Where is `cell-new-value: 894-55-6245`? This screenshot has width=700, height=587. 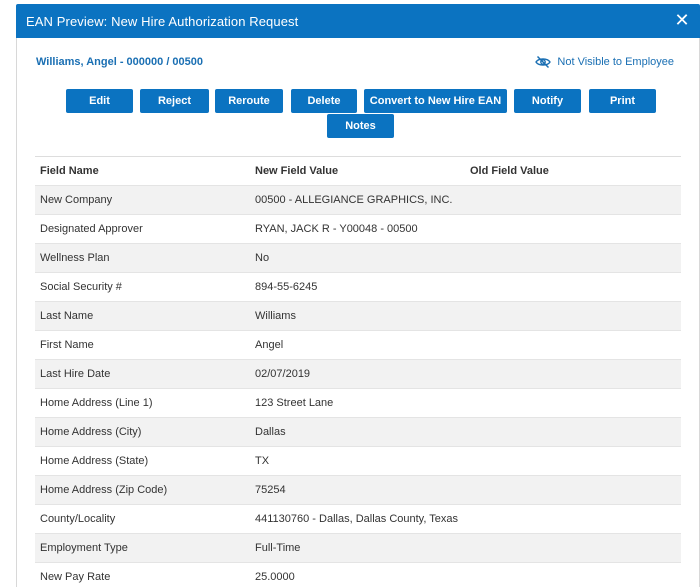
cell-new-value: 894-55-6245 is located at coordinates (286, 287).